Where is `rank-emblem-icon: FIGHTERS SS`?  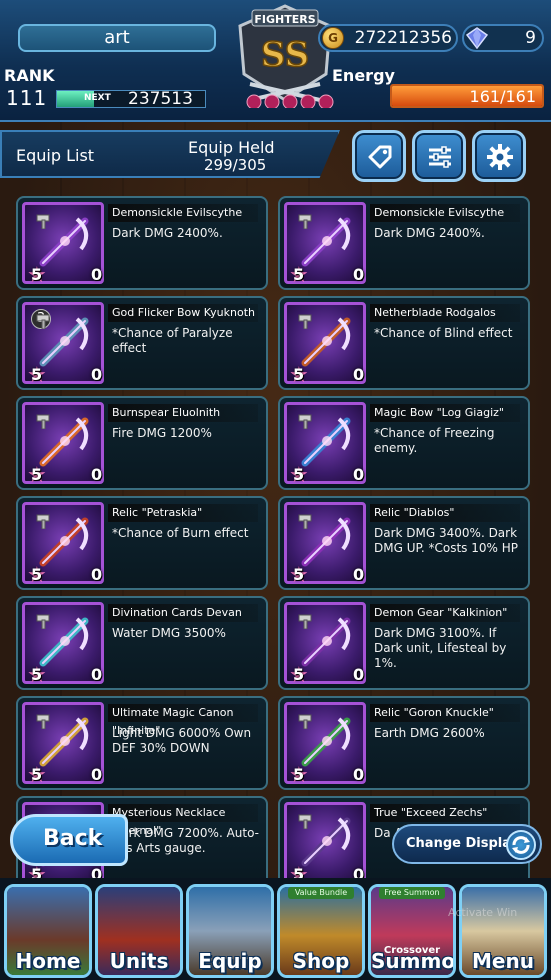 rank-emblem-icon: FIGHTERS SS is located at coordinates (286, 56).